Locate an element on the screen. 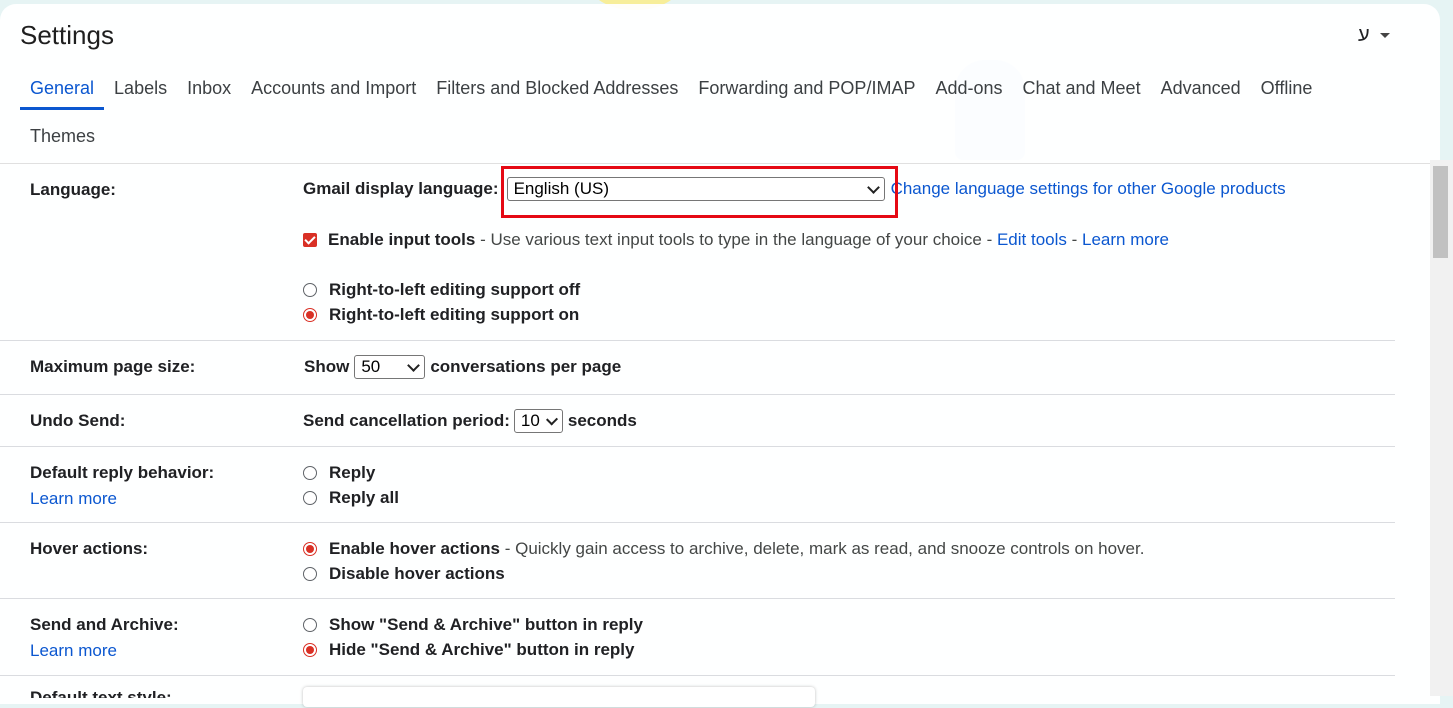 Image resolution: width=1453 pixels, height=708 pixels. reply-all-radio is located at coordinates (310, 498).